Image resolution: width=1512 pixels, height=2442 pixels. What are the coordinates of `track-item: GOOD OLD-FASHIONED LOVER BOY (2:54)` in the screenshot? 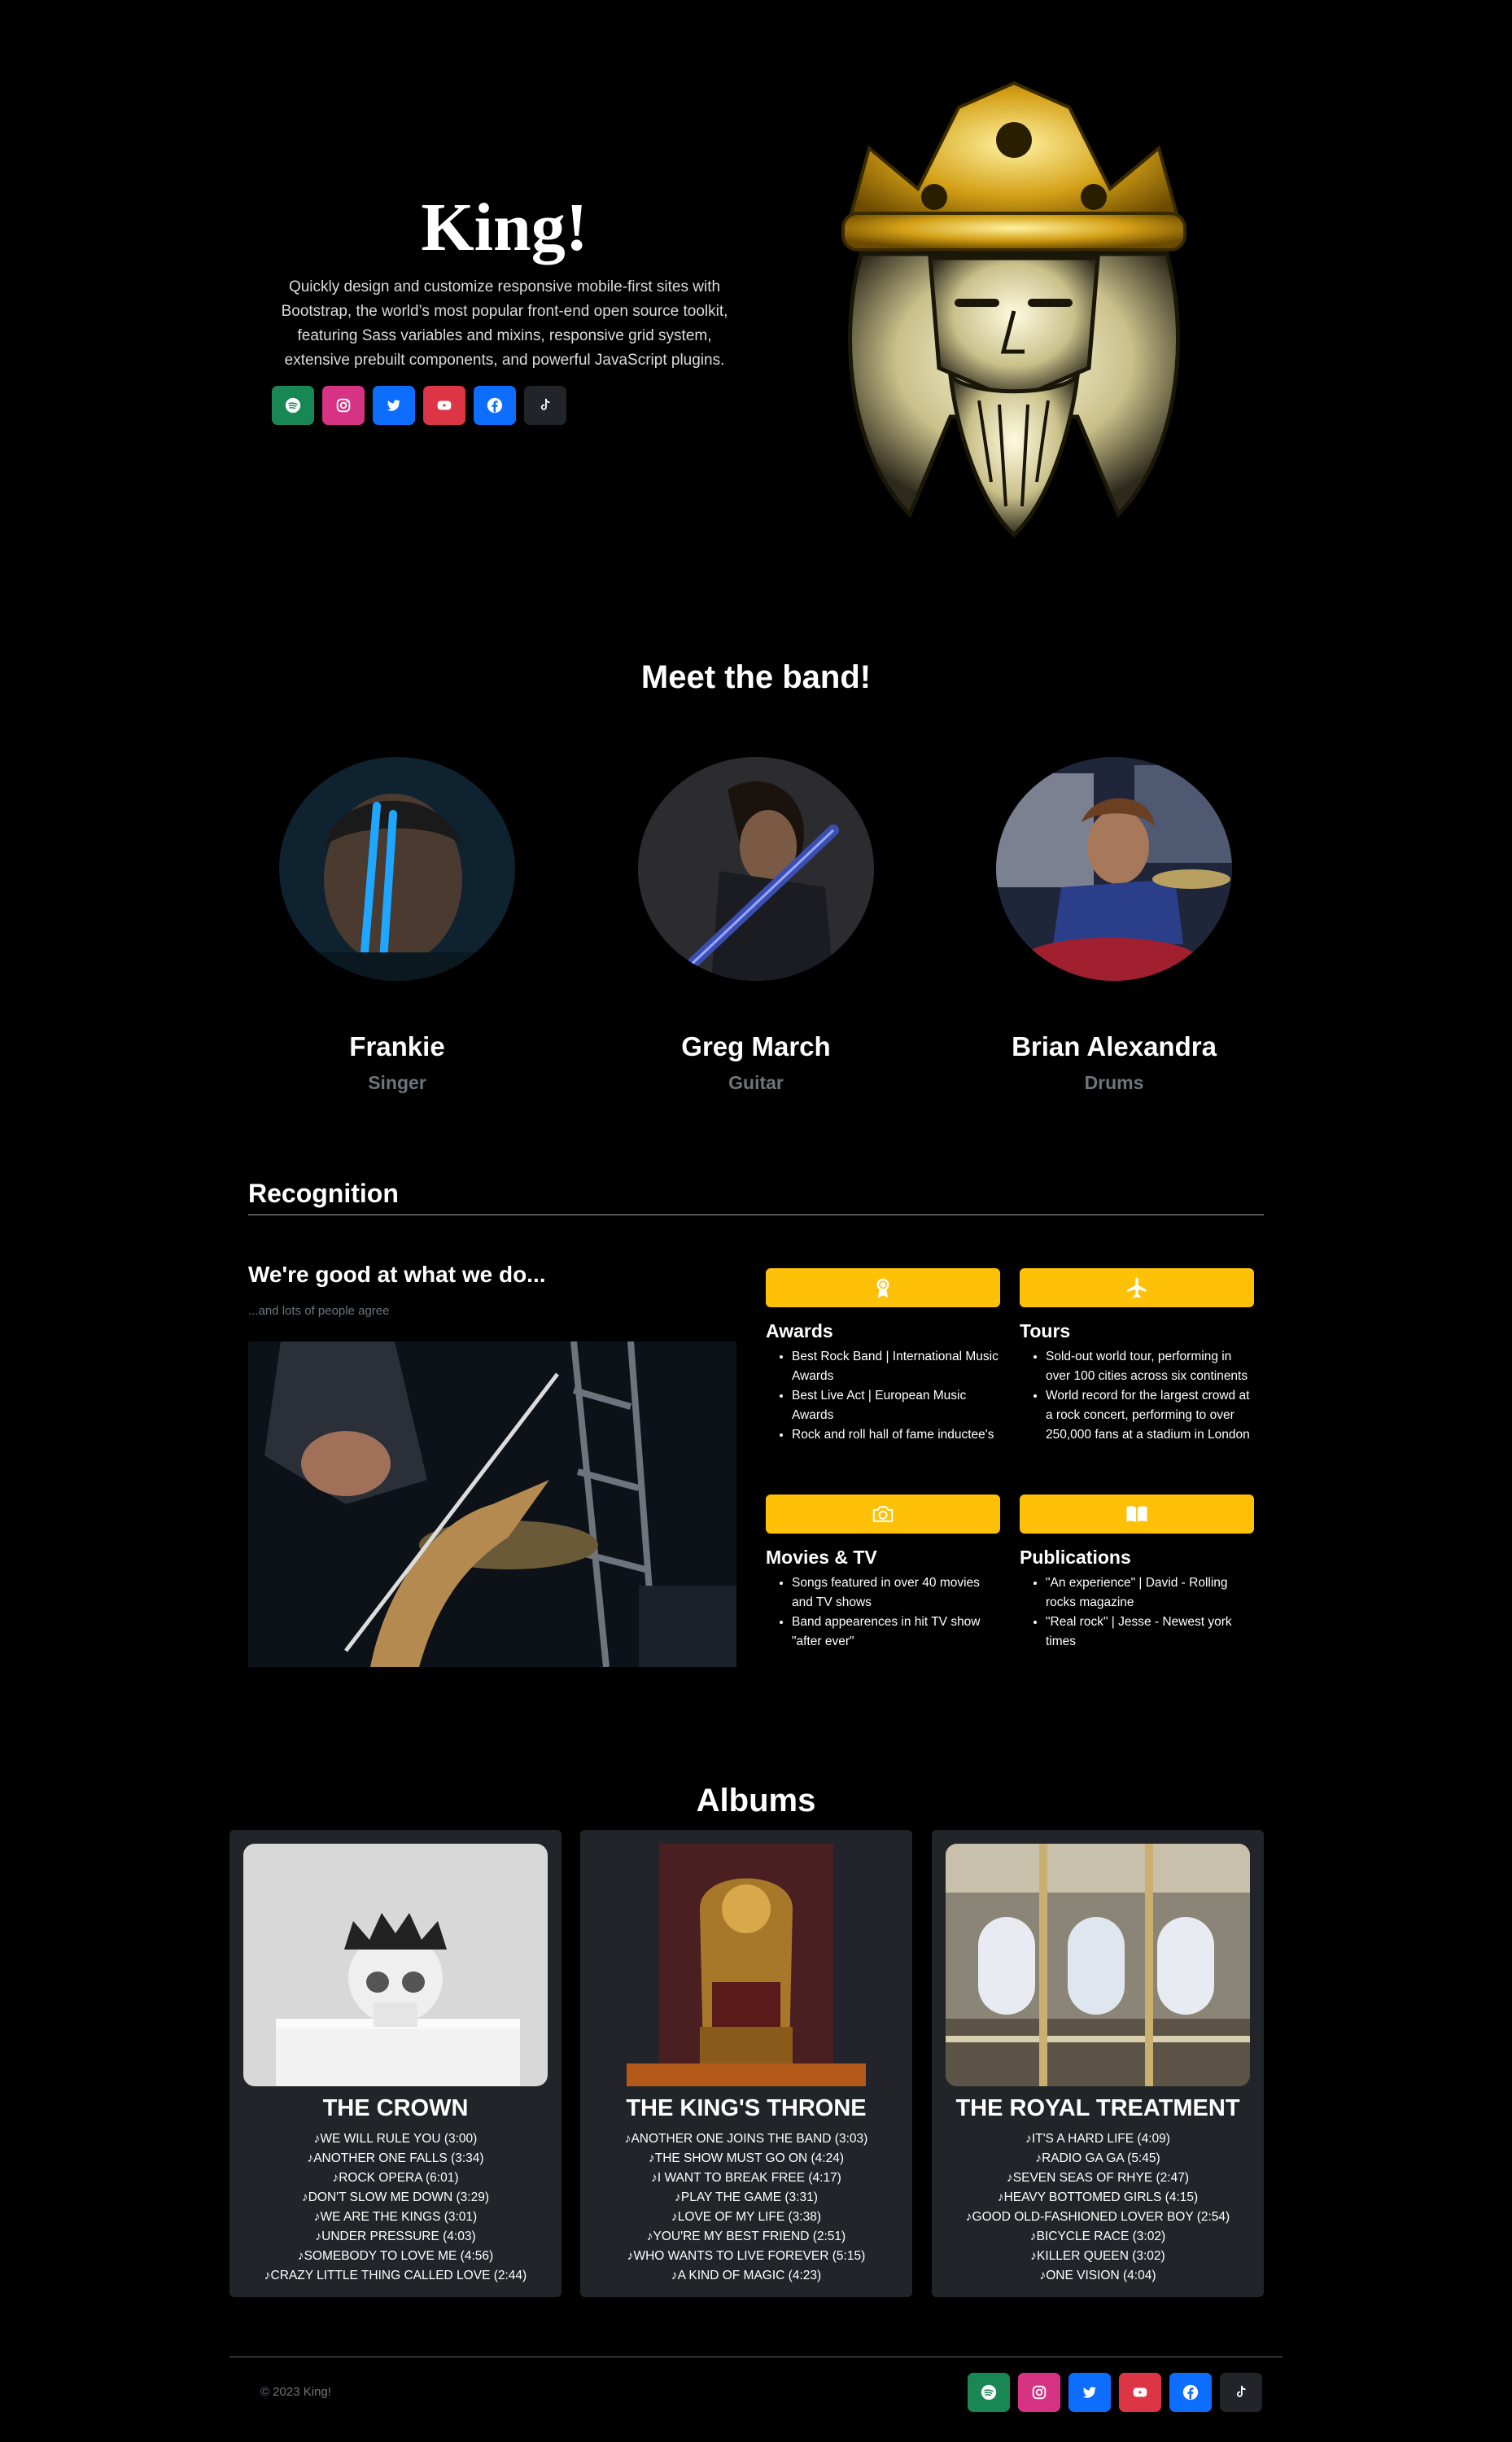 It's located at (1098, 2217).